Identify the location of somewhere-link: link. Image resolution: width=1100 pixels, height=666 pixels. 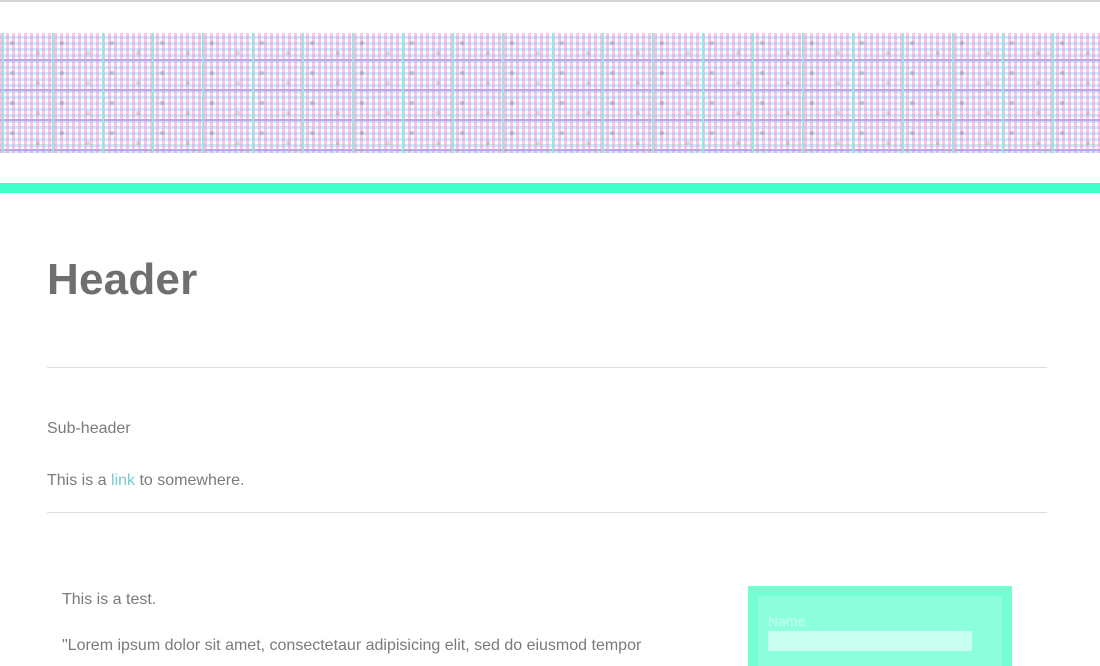
(123, 480).